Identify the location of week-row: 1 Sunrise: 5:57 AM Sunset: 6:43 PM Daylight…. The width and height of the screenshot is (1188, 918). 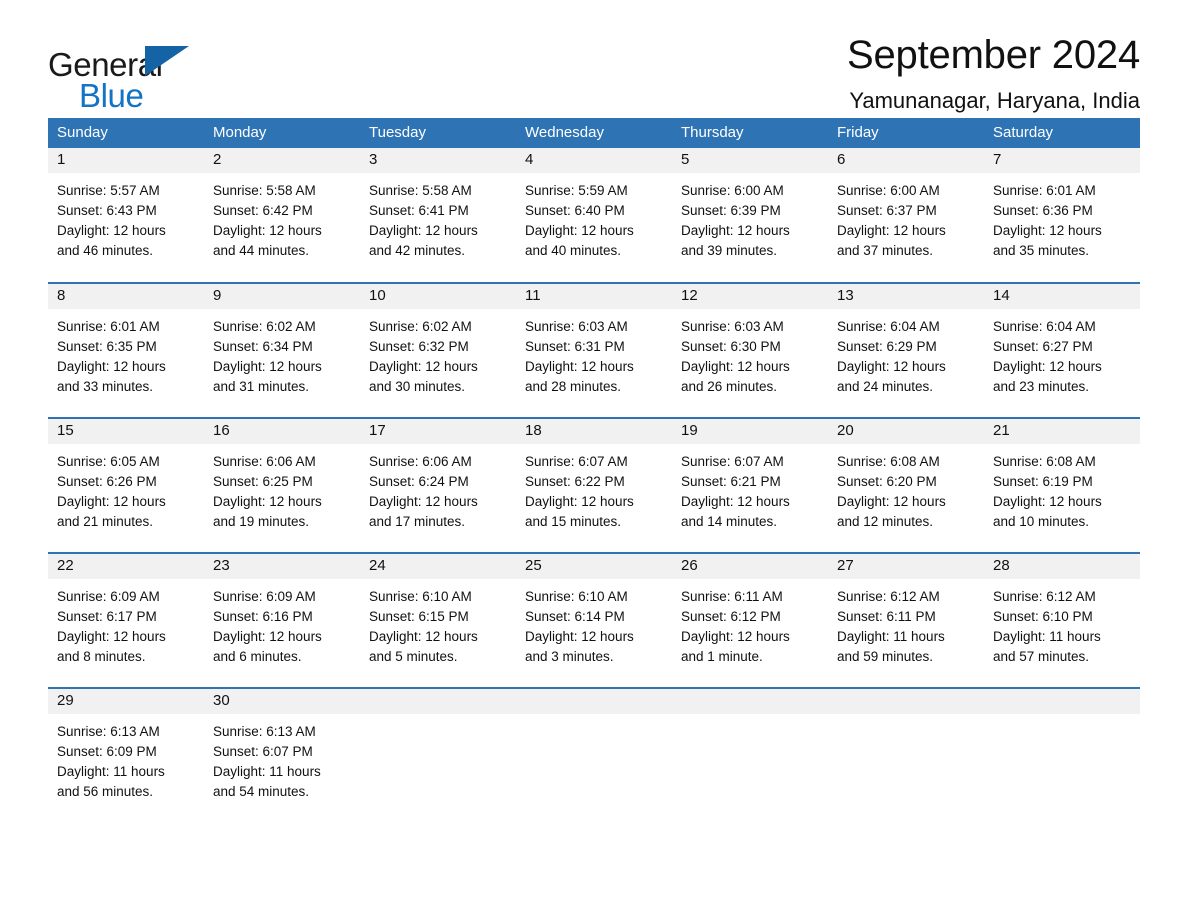
(594, 215).